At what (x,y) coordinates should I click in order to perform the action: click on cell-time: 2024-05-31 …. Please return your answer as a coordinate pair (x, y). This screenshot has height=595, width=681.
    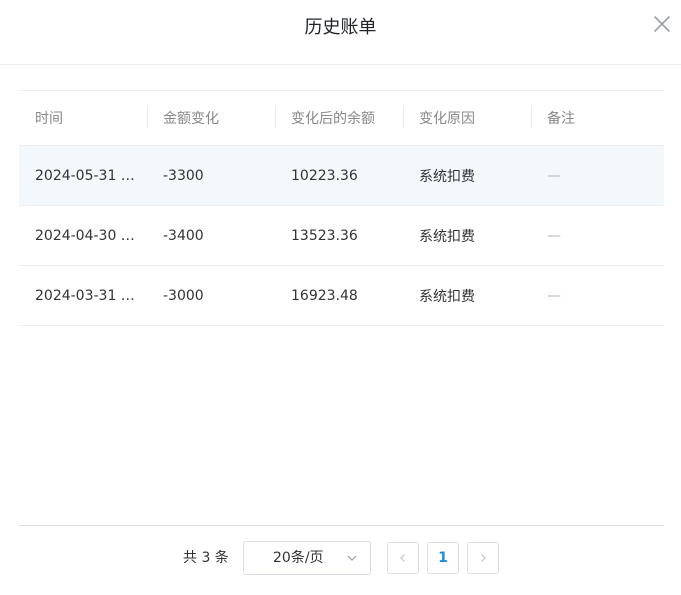
    Looking at the image, I should click on (85, 175).